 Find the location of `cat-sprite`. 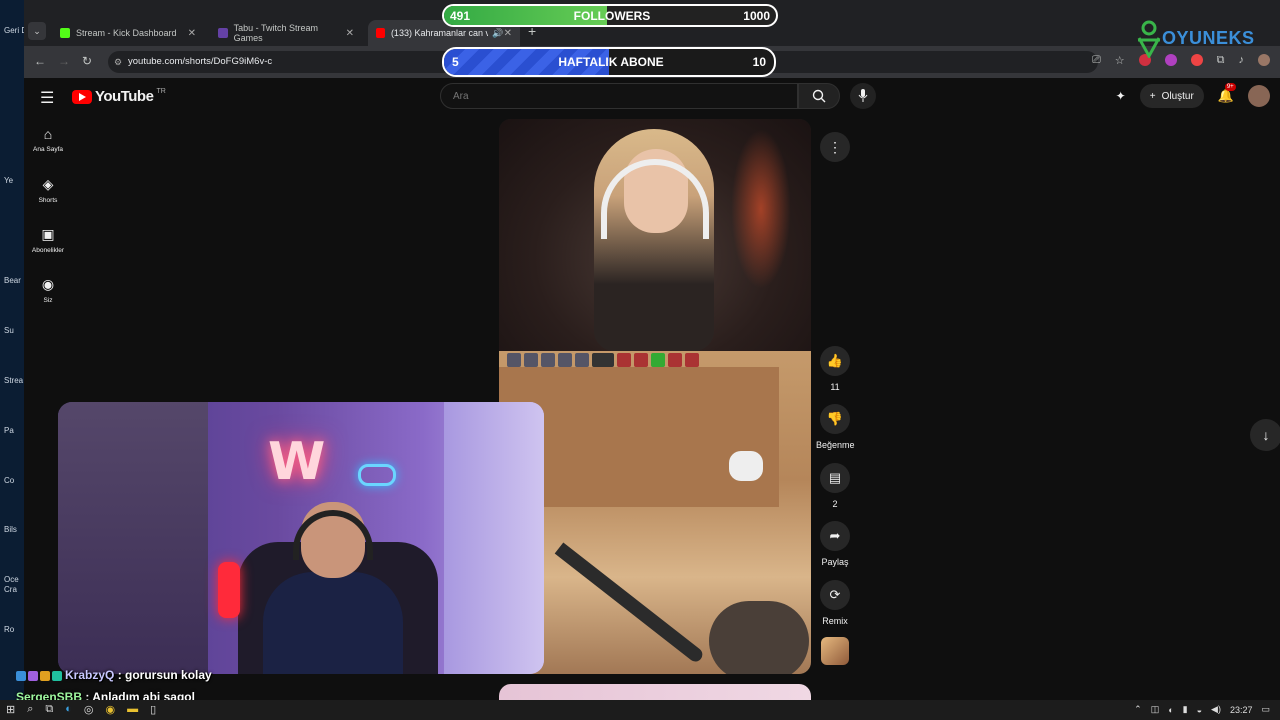

cat-sprite is located at coordinates (746, 466).